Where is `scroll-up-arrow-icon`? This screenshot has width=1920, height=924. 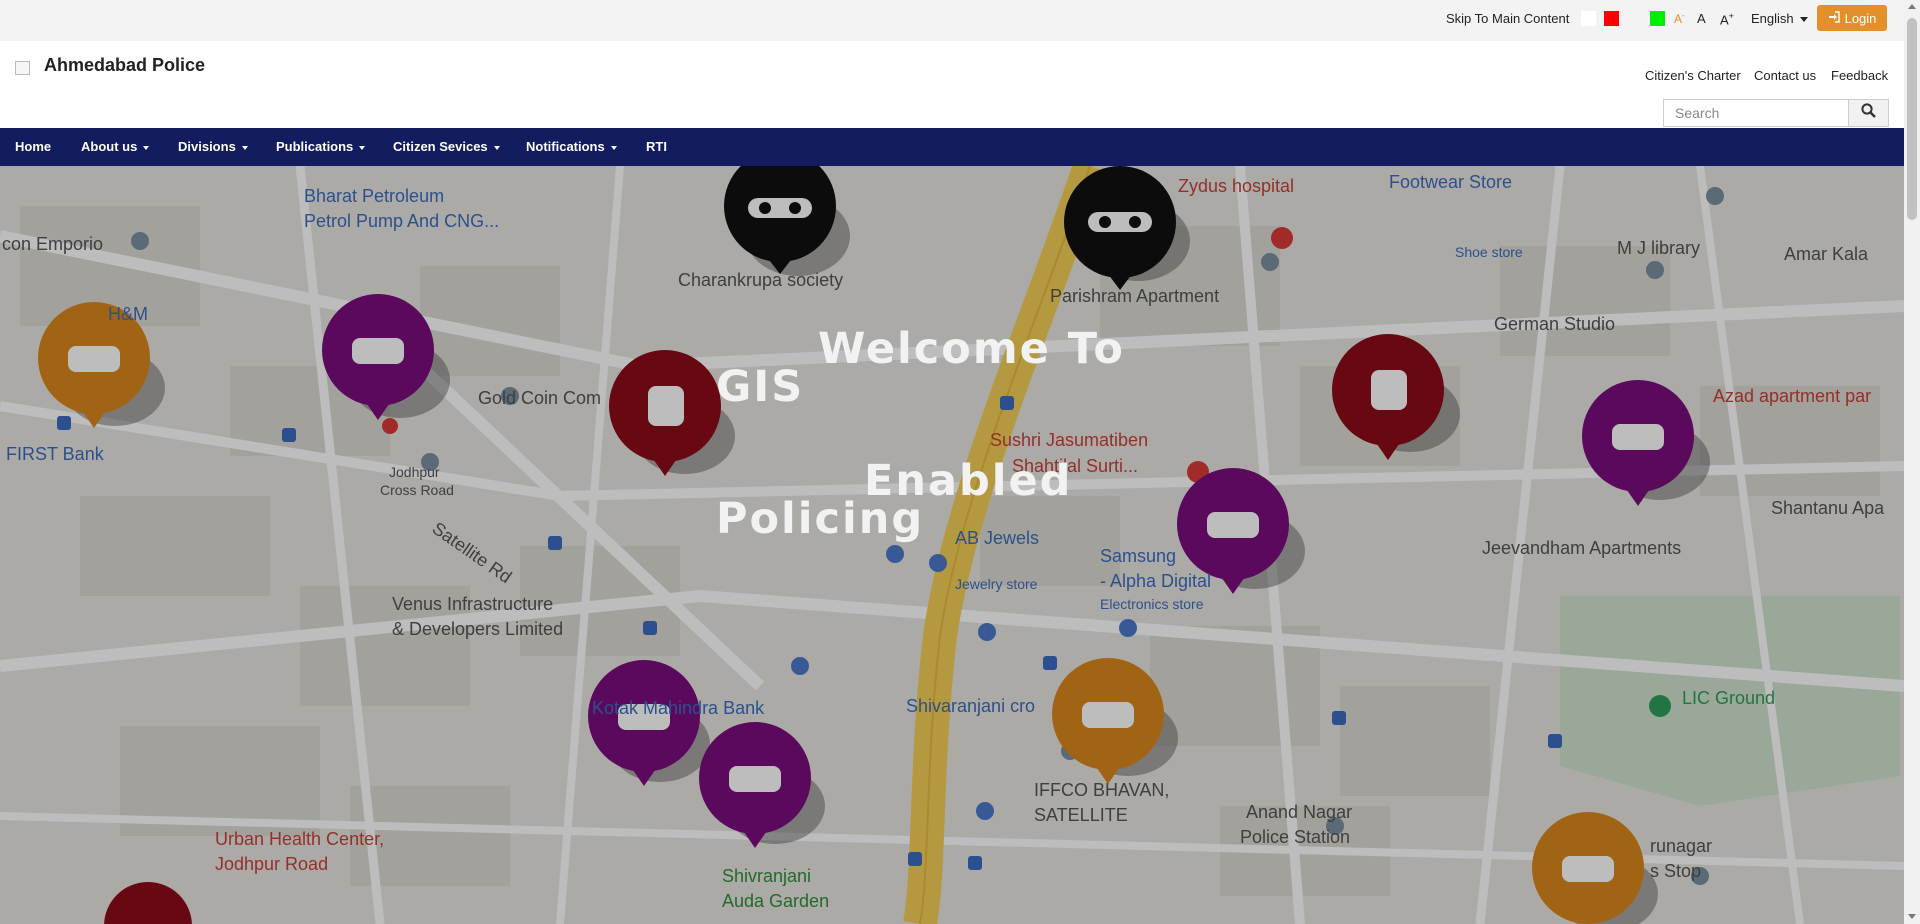
scroll-up-arrow-icon is located at coordinates (1912, 6).